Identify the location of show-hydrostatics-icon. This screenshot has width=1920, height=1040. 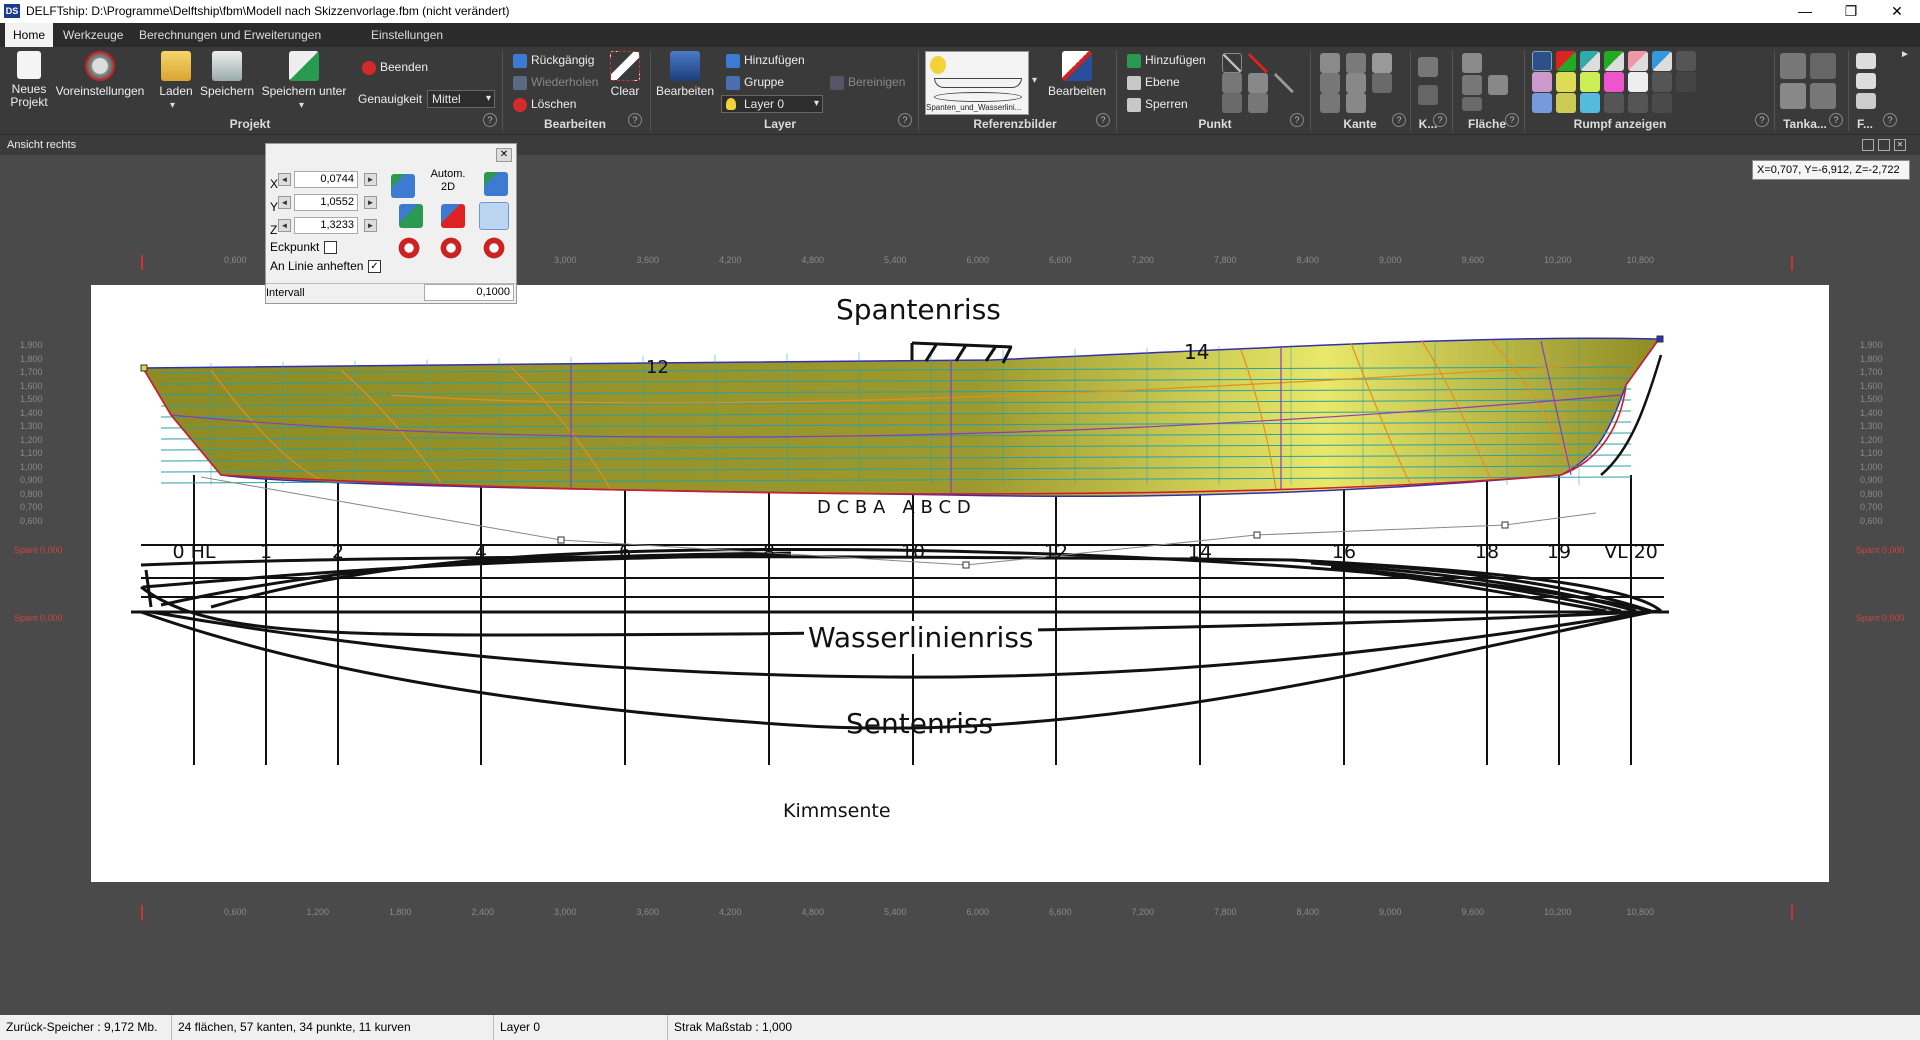
(1614, 82).